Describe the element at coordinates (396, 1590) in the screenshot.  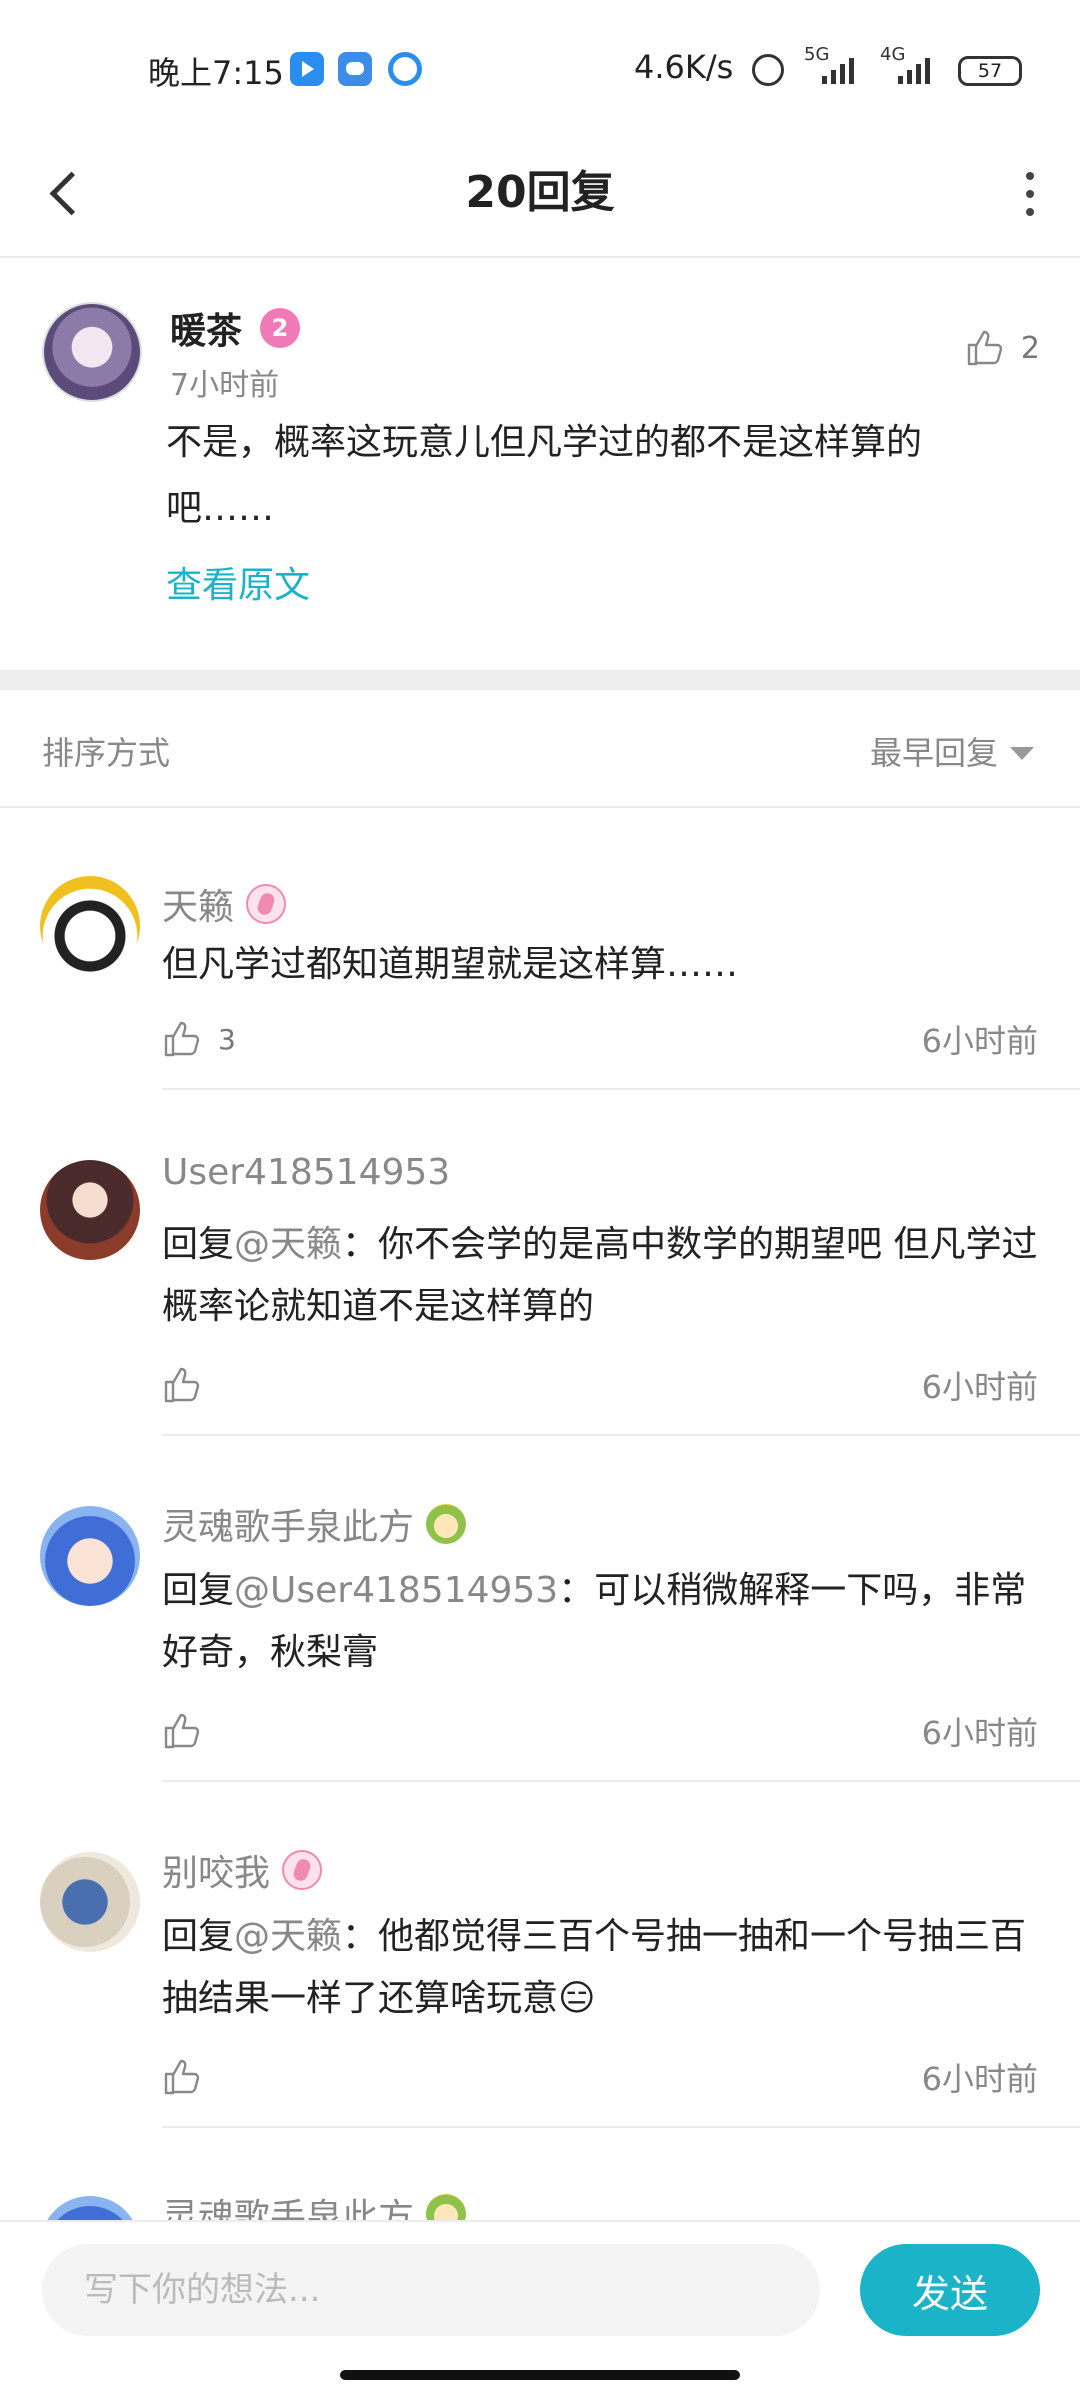
I see `reply-mention: @User418514953` at that location.